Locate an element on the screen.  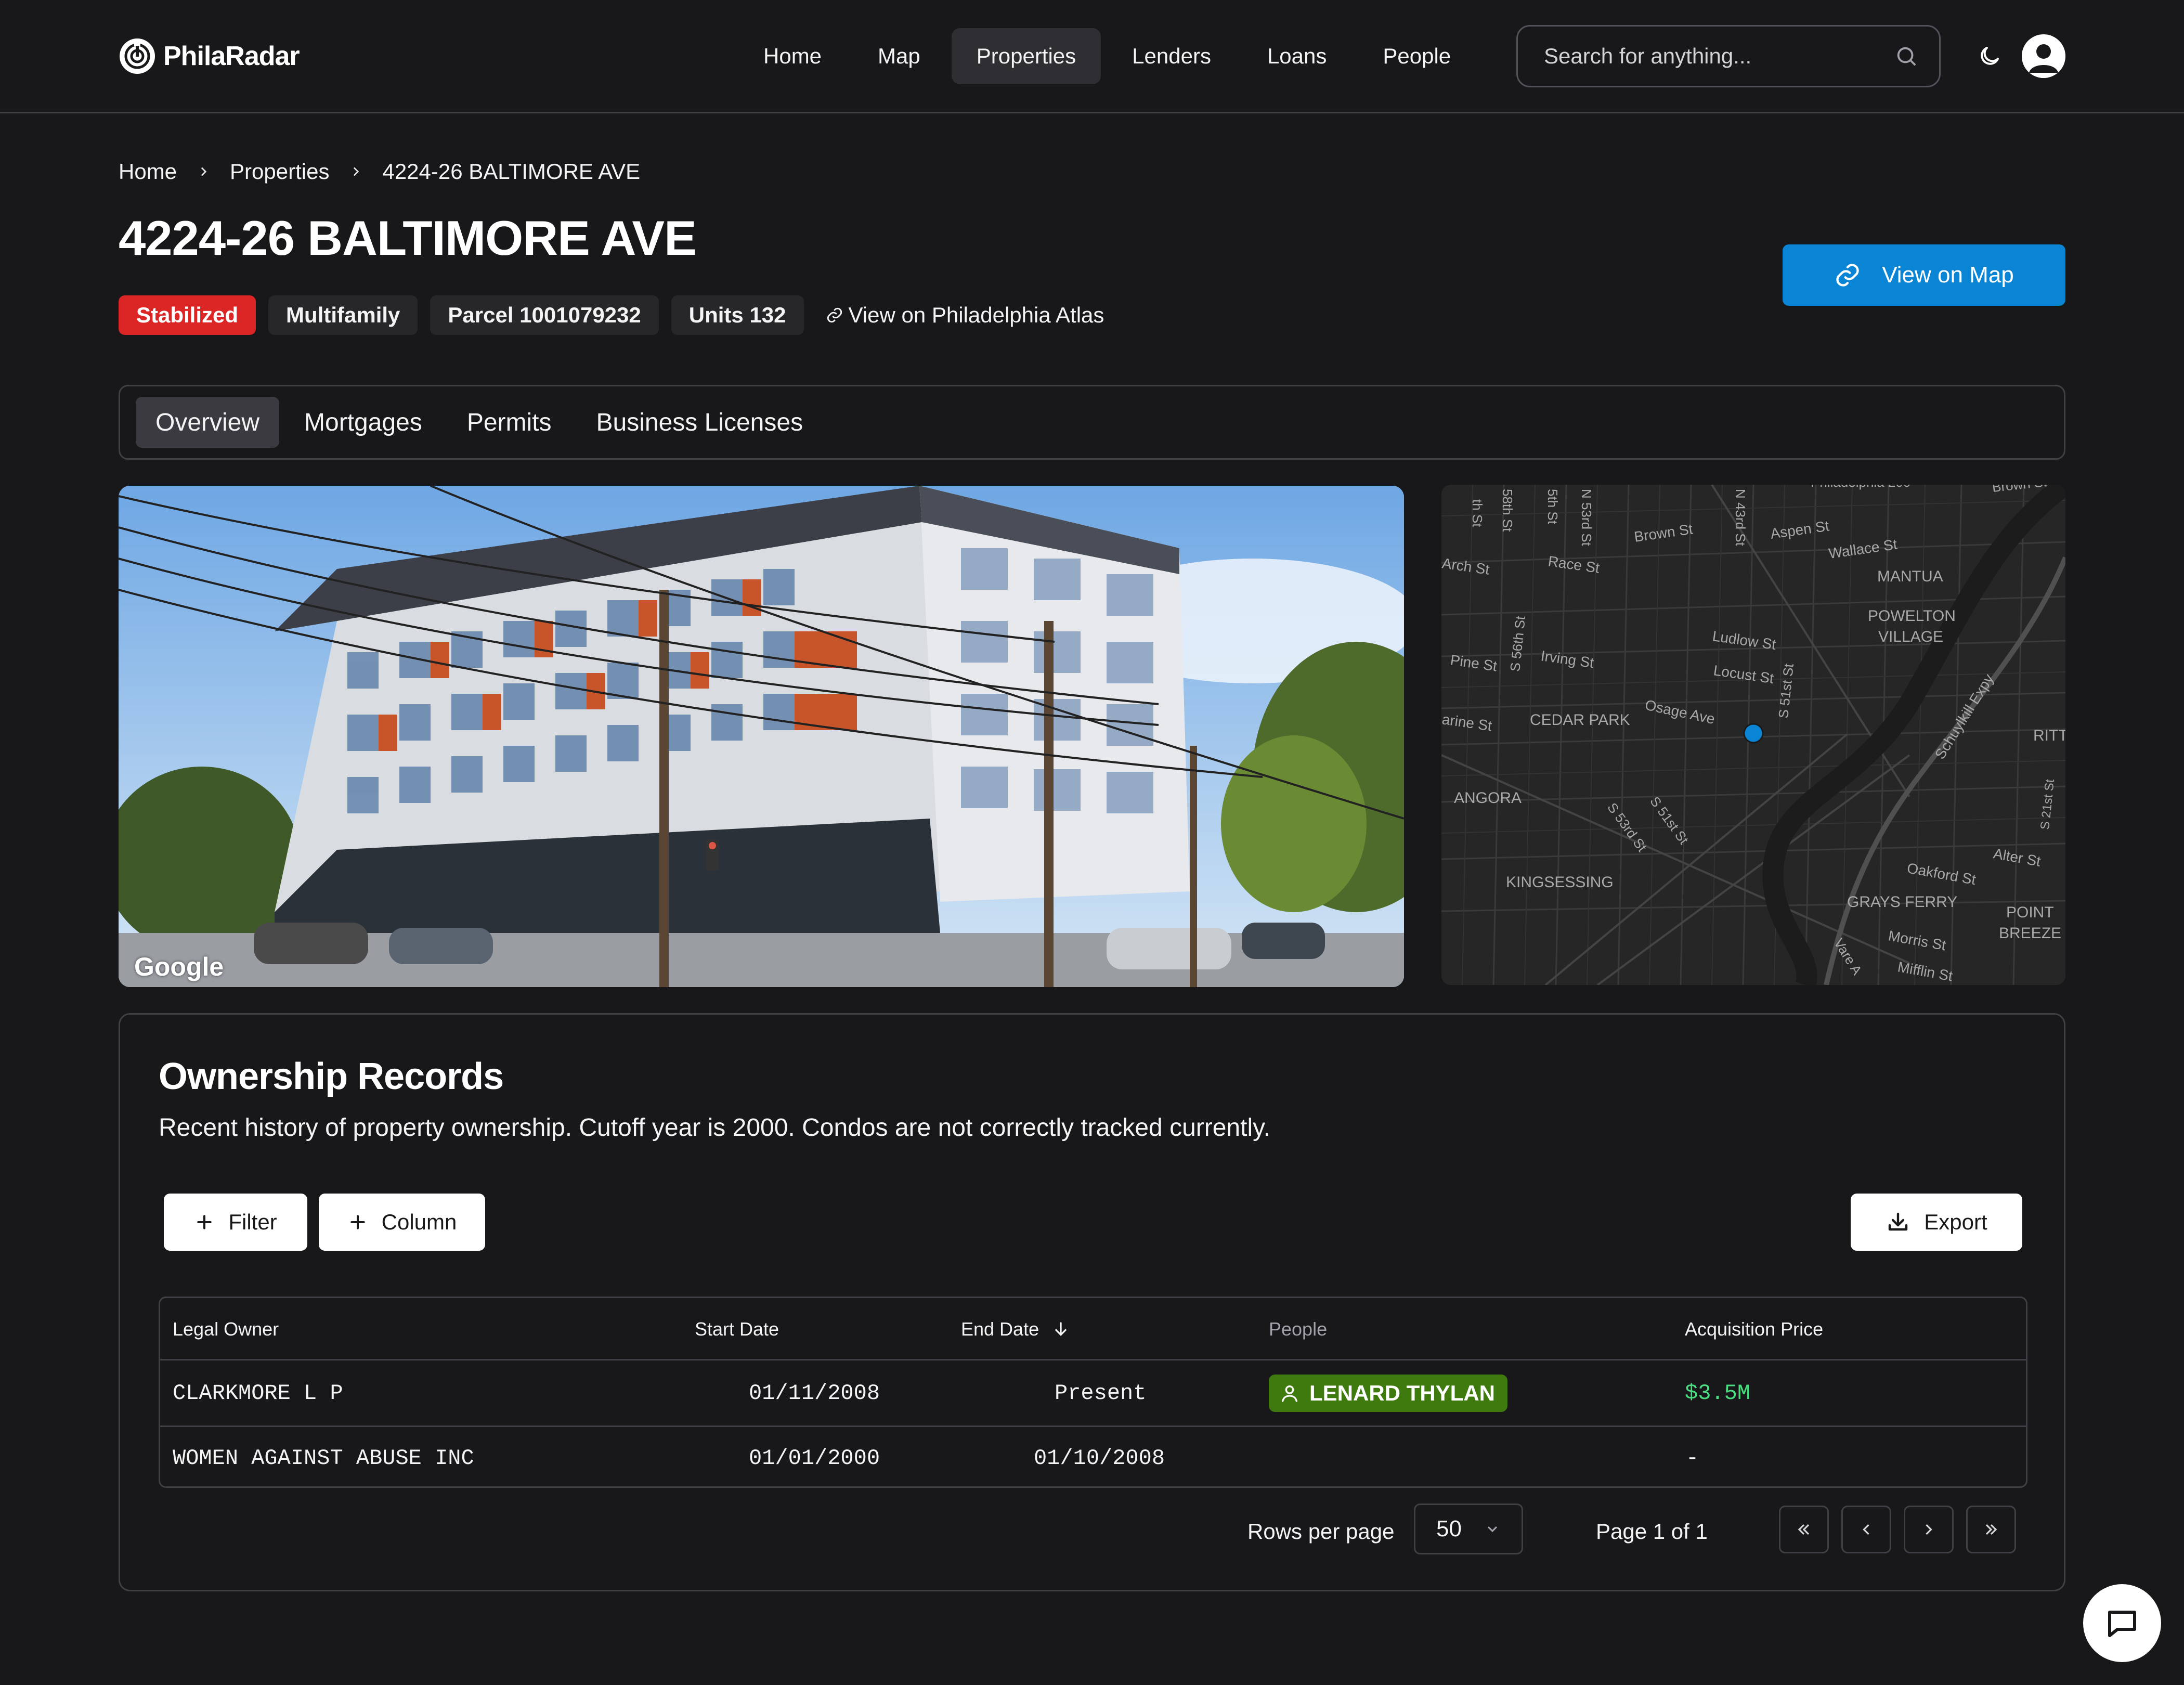
theme-toggle-button is located at coordinates (1990, 56).